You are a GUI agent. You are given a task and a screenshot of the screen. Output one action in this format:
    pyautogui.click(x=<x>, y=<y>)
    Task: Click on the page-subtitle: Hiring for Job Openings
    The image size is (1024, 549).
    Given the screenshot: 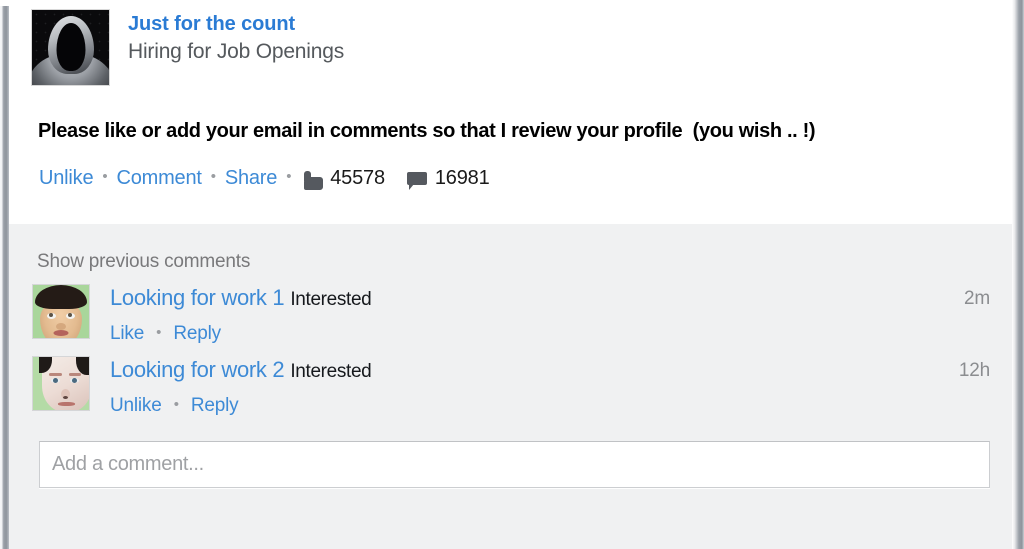 What is the action you would take?
    pyautogui.click(x=236, y=51)
    